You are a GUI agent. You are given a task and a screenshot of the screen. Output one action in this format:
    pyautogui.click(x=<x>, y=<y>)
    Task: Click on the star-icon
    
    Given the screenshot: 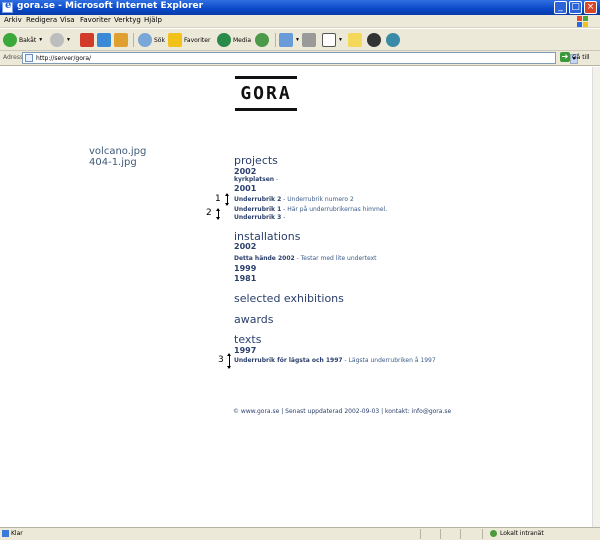 What is the action you would take?
    pyautogui.click(x=175, y=40)
    